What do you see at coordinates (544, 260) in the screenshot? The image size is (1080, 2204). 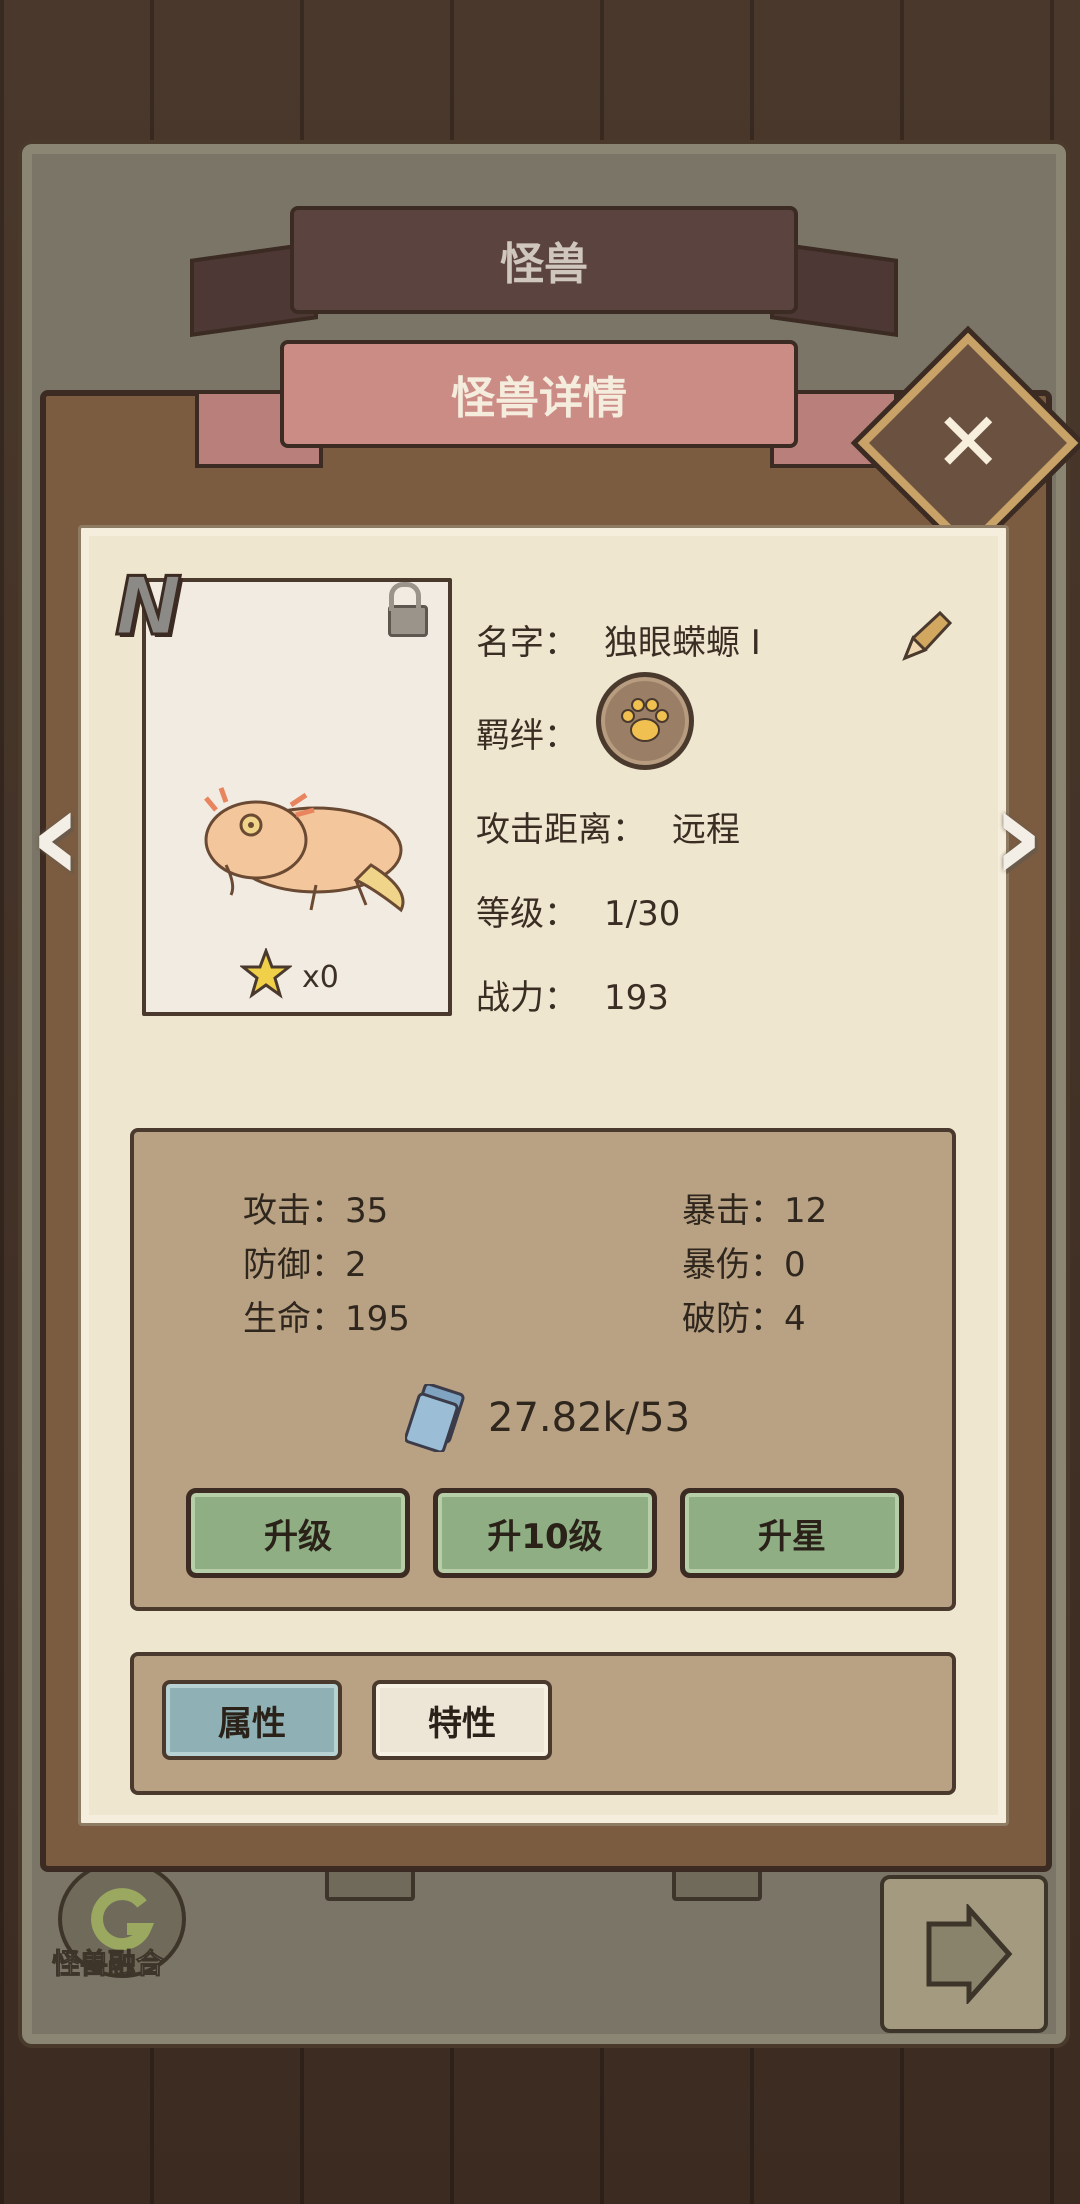 I see `page-title: 怪兽` at bounding box center [544, 260].